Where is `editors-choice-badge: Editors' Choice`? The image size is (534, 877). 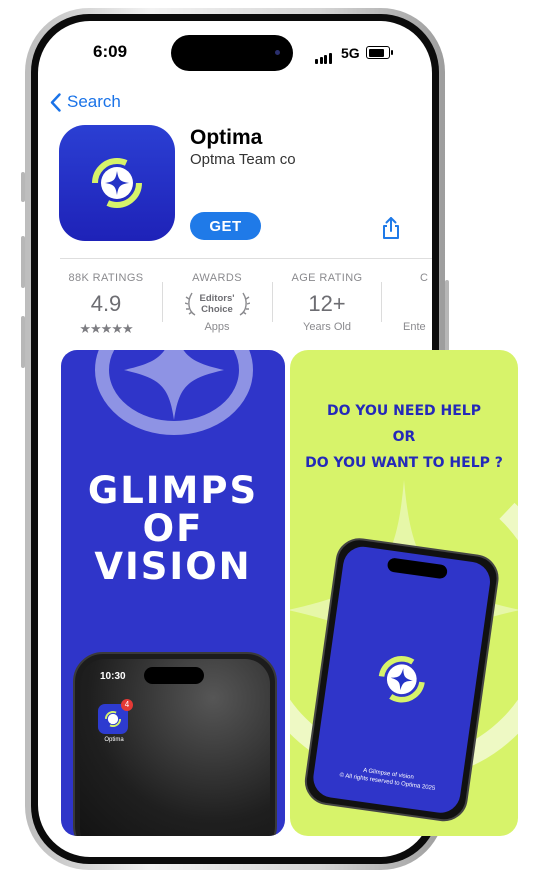 editors-choice-badge: Editors' Choice is located at coordinates (217, 304).